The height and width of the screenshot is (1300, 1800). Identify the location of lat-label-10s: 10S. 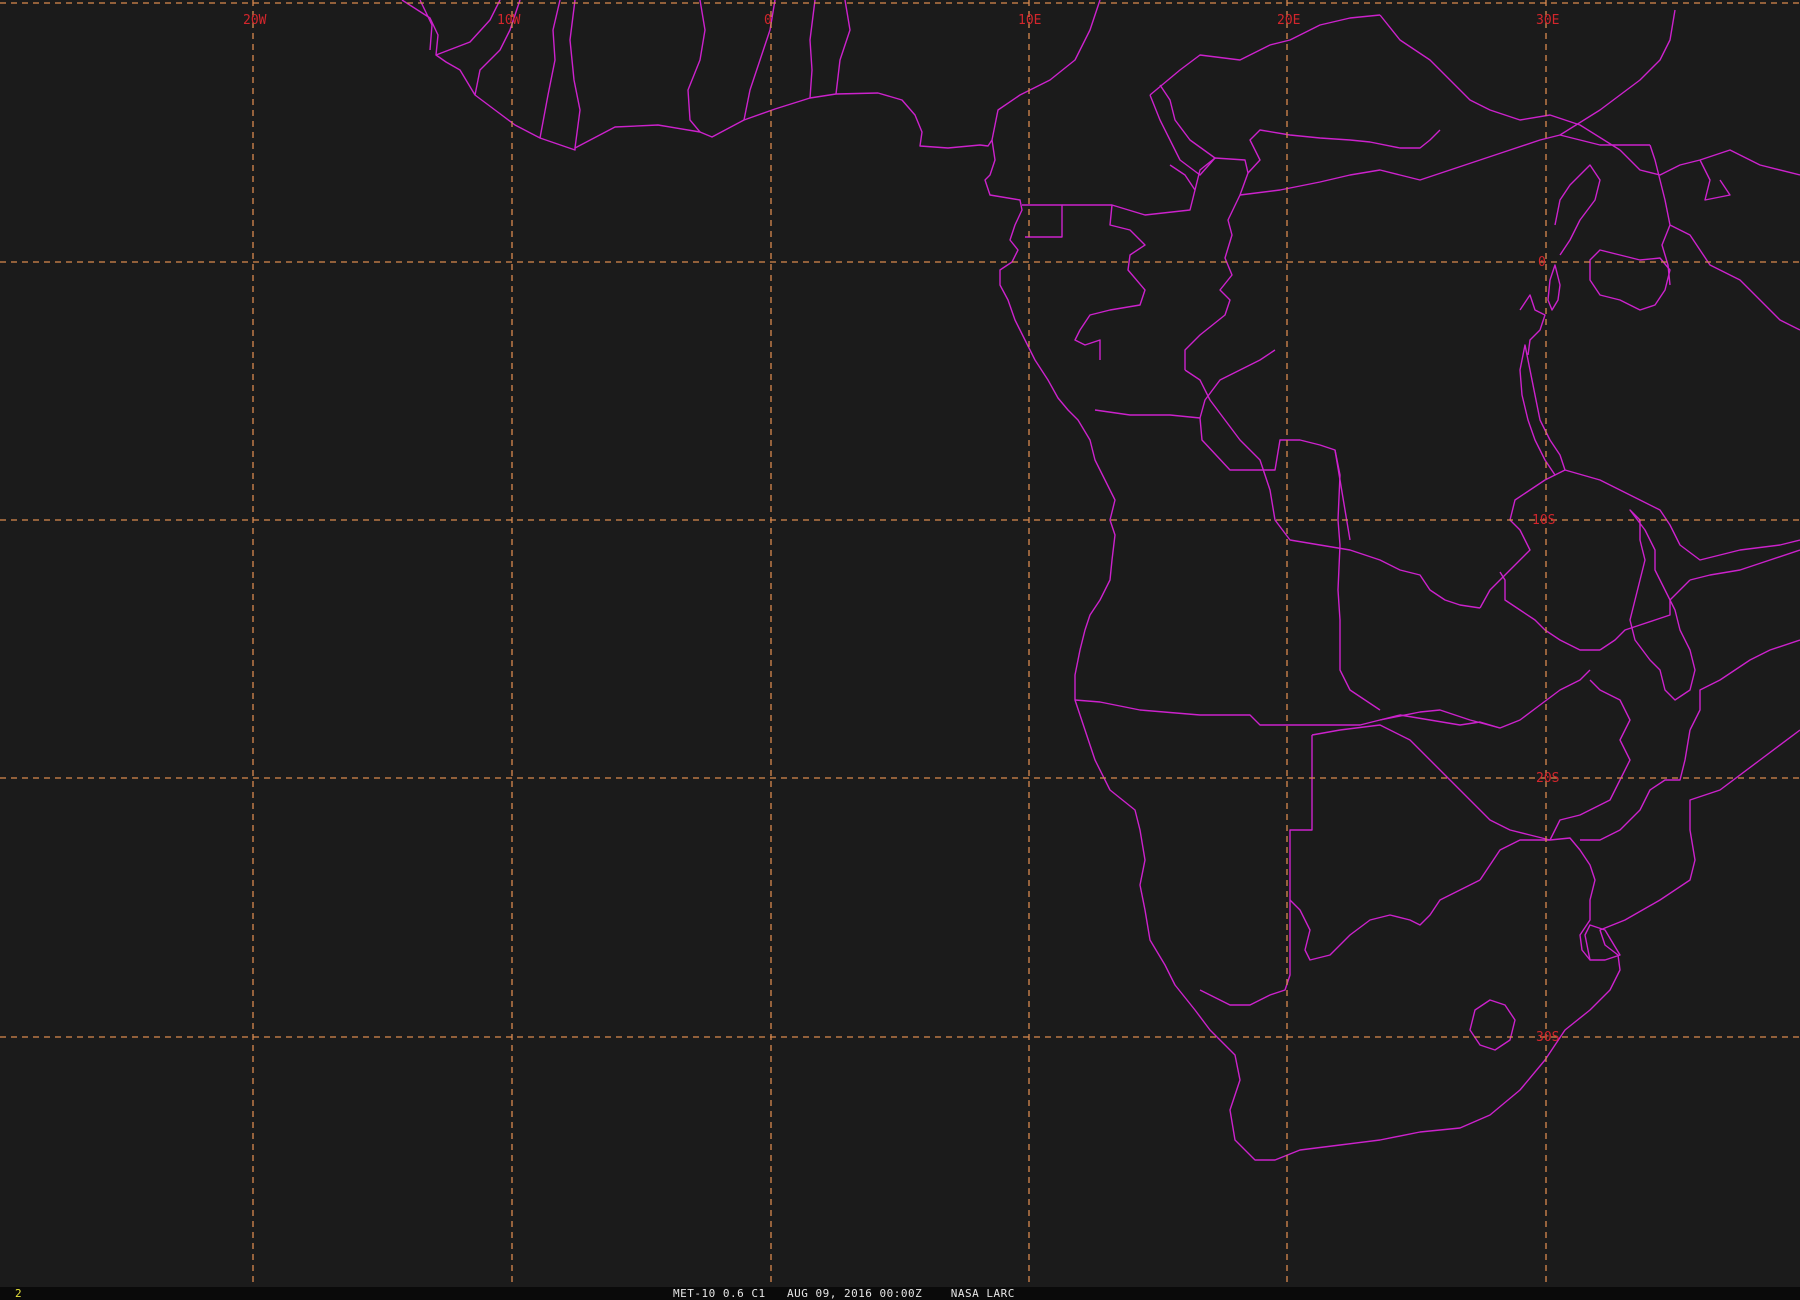
(1543, 520).